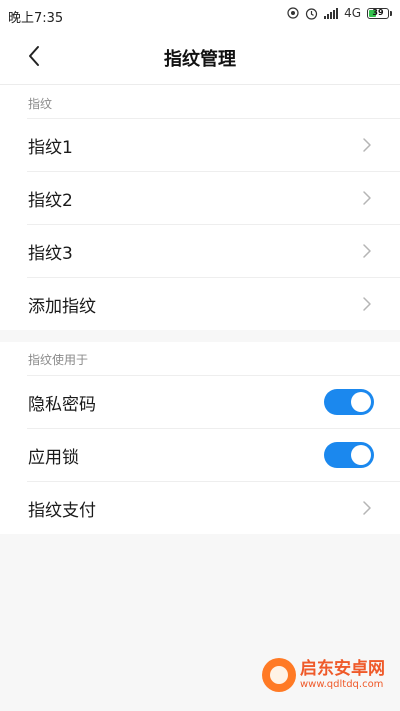 This screenshot has height=711, width=400. I want to click on app-lock-item: 应用锁, so click(200, 454).